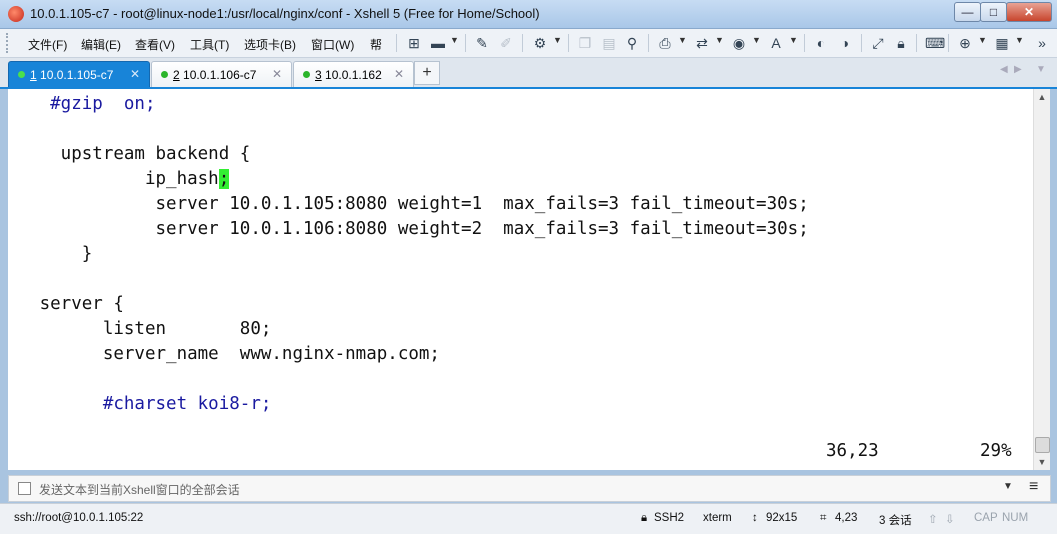 This screenshot has width=1057, height=534. Describe the element at coordinates (1042, 97) in the screenshot. I see `scroll-up-icon: ▲` at that location.